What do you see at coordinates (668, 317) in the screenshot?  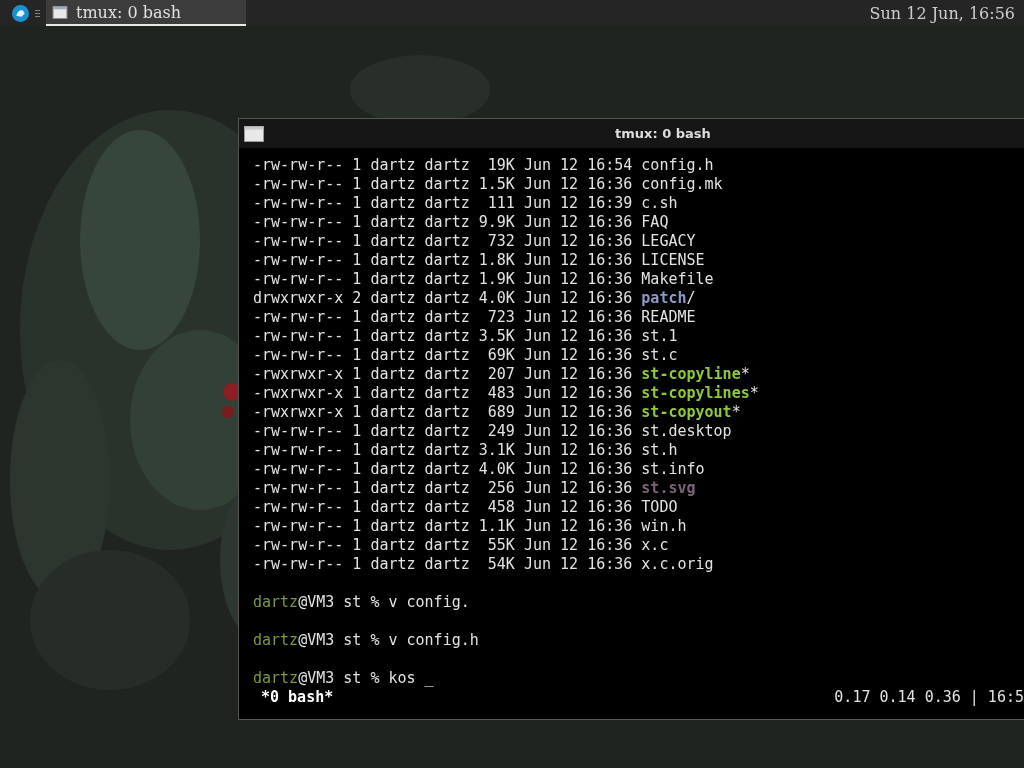 I see `file-name: README` at bounding box center [668, 317].